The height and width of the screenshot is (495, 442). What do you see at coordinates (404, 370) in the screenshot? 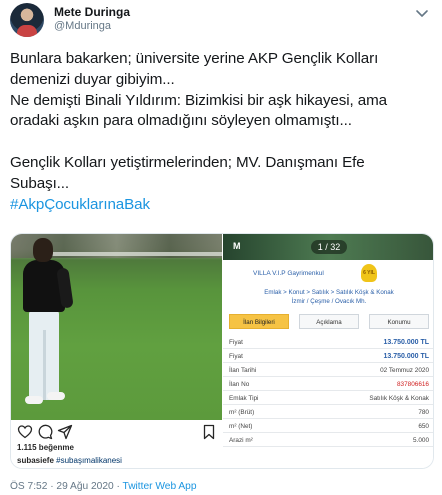
I see `listing-row-value: 02 Temmuz 2020` at bounding box center [404, 370].